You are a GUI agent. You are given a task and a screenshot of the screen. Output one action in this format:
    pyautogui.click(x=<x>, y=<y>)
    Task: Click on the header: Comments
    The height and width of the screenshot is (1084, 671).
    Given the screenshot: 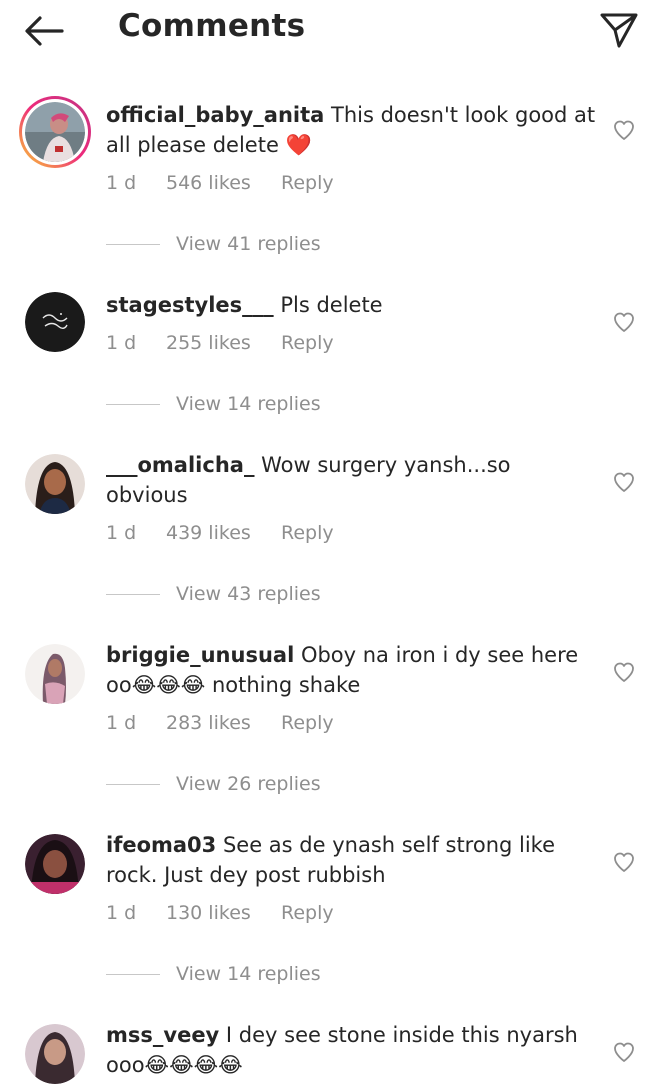 What is the action you would take?
    pyautogui.click(x=335, y=31)
    